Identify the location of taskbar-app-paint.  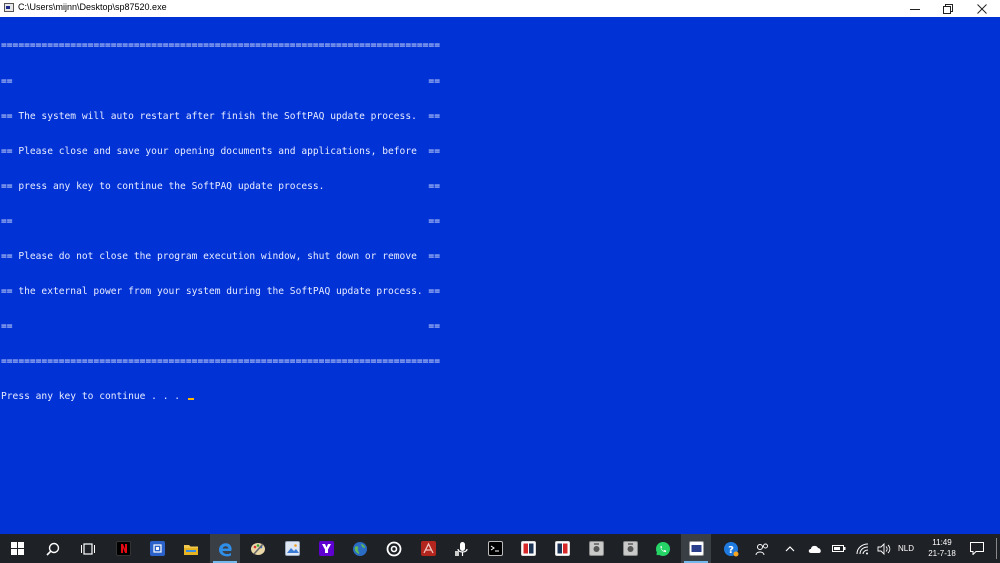
(258, 548).